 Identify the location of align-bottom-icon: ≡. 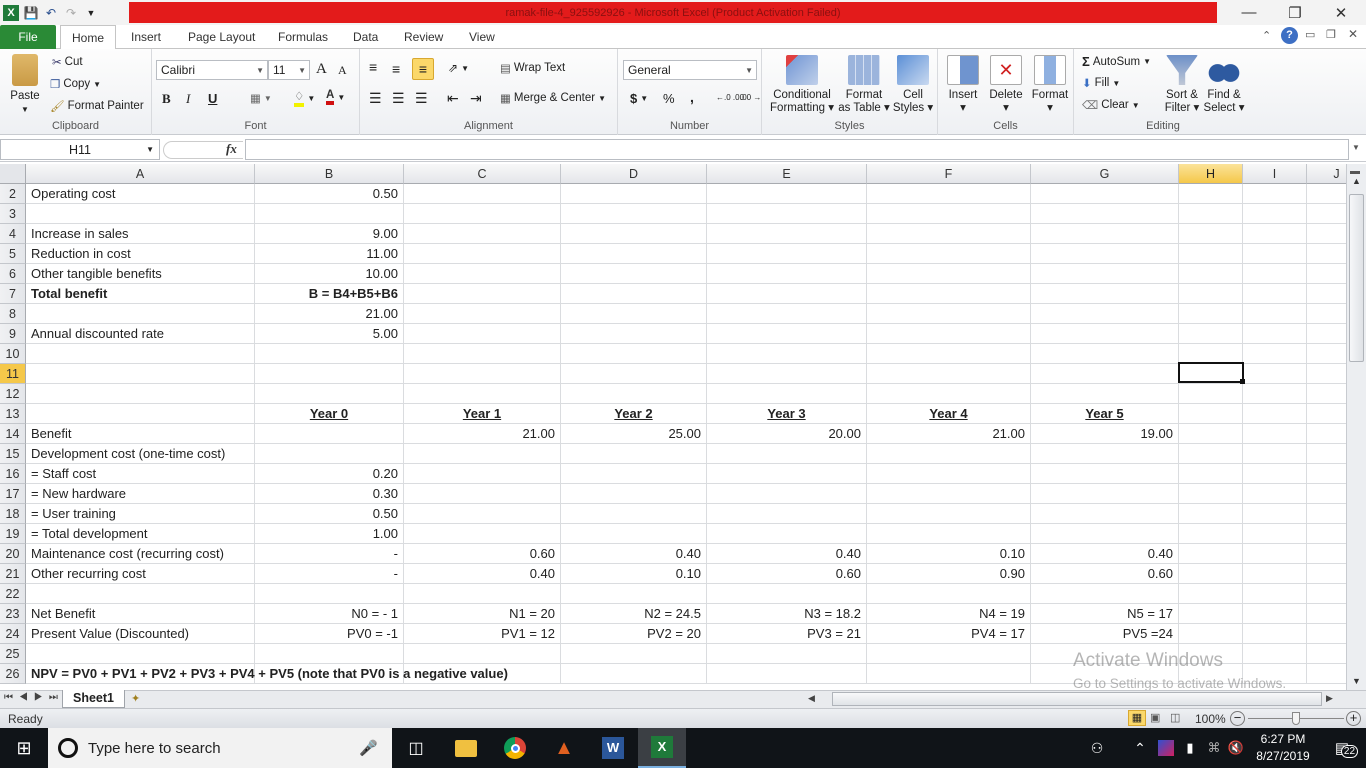
(423, 69).